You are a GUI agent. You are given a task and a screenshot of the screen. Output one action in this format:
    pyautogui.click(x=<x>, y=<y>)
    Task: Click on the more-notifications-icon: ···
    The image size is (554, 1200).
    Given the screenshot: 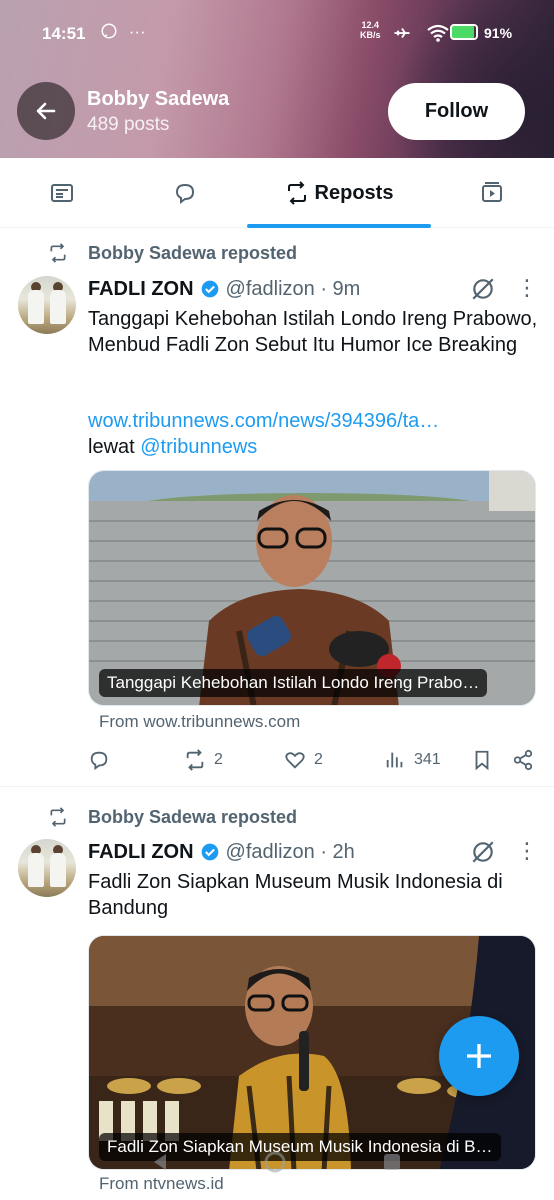 What is the action you would take?
    pyautogui.click(x=137, y=31)
    